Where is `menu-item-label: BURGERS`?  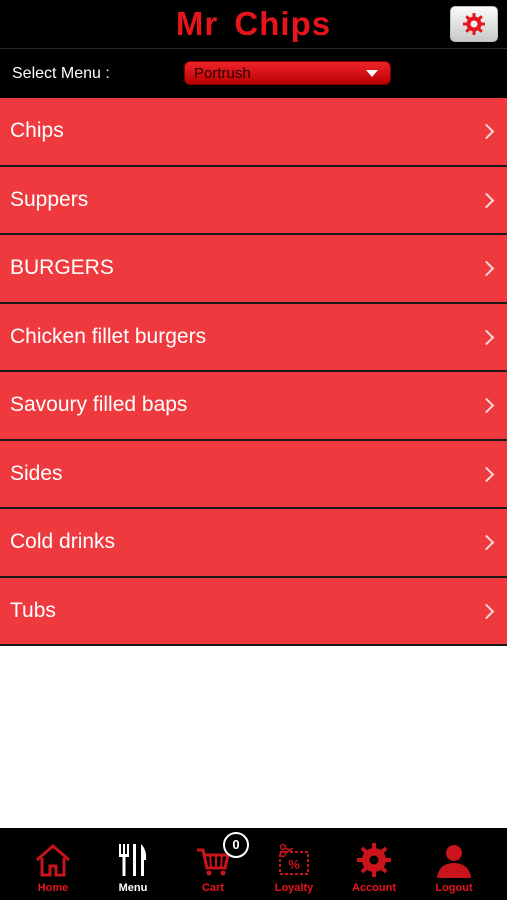
menu-item-label: BURGERS is located at coordinates (62, 267).